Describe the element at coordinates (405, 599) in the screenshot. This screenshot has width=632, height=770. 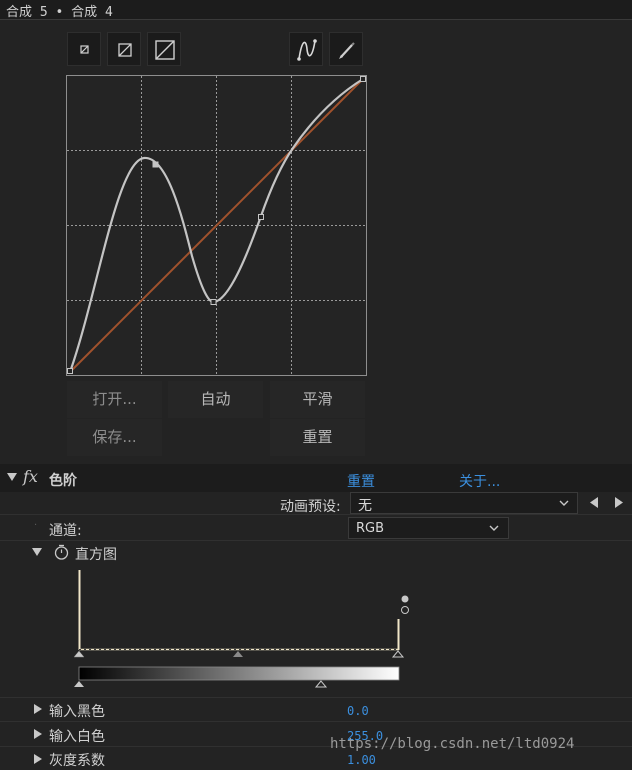
I see `histogram-mode-filled-icon` at that location.